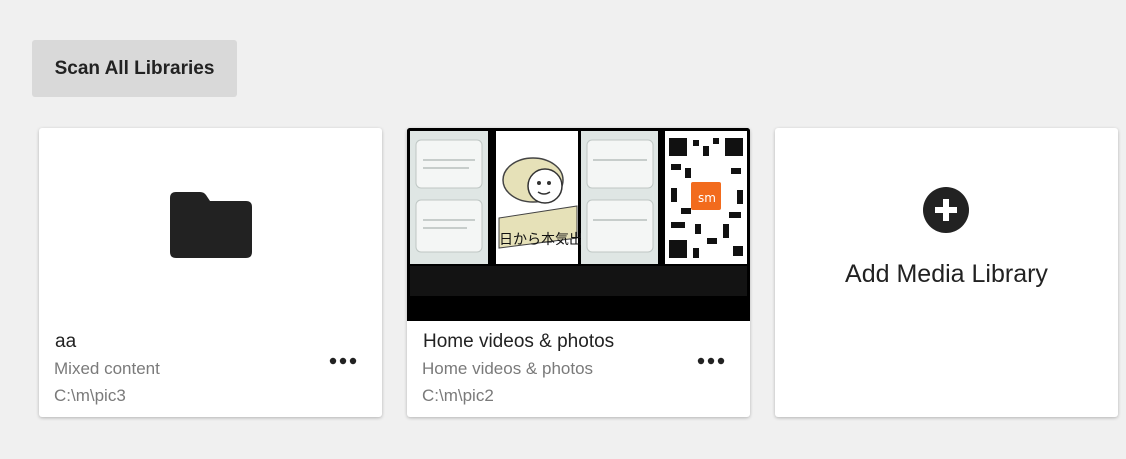 Image resolution: width=1126 pixels, height=459 pixels. I want to click on scan-all-libraries-button: Scan All Libraries, so click(134, 68).